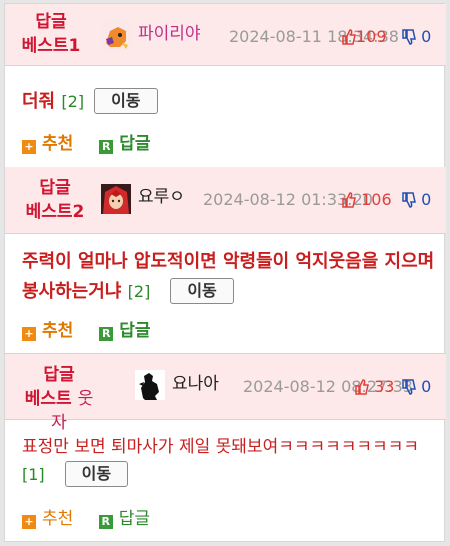 This screenshot has width=450, height=546. I want to click on comment-header: 답글 베스트2 요루ㅇ 2024-08-12 01:33:20 106 0, so click(225, 200).